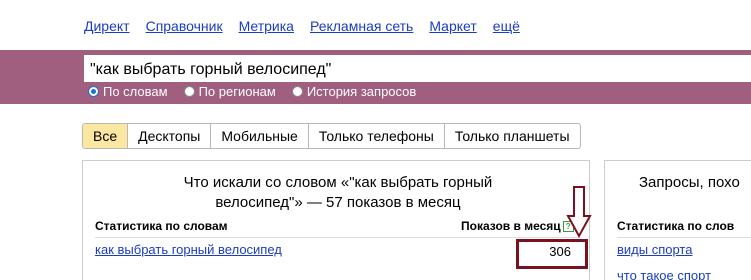 This screenshot has width=751, height=280. Describe the element at coordinates (375, 136) in the screenshot. I see `tab-phones-only: Только телефоны` at that location.